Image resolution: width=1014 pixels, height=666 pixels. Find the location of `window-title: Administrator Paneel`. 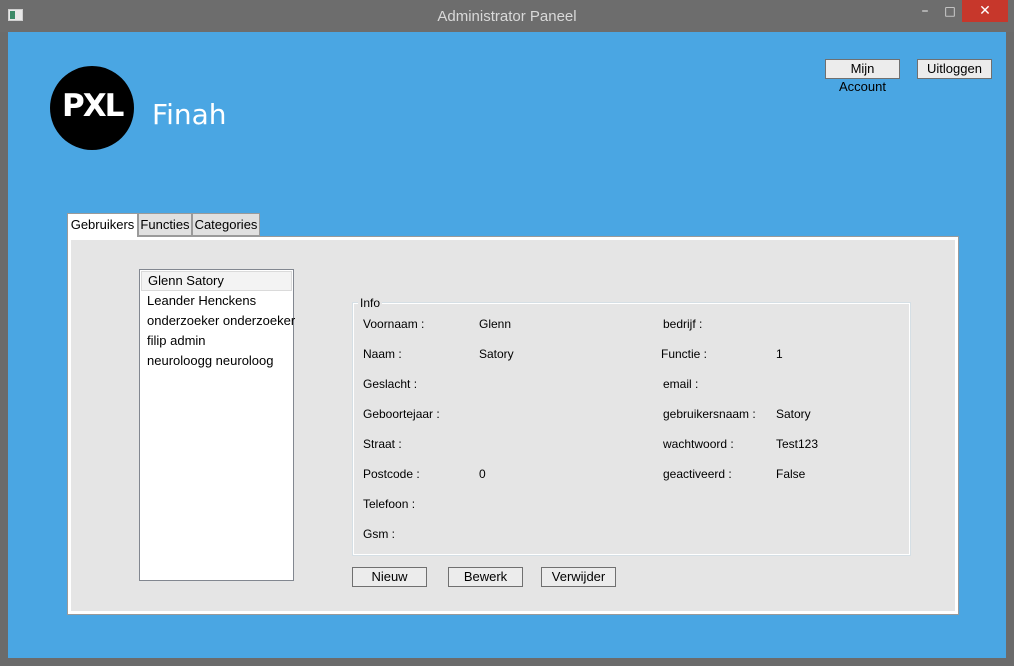

window-title: Administrator Paneel is located at coordinates (507, 16).